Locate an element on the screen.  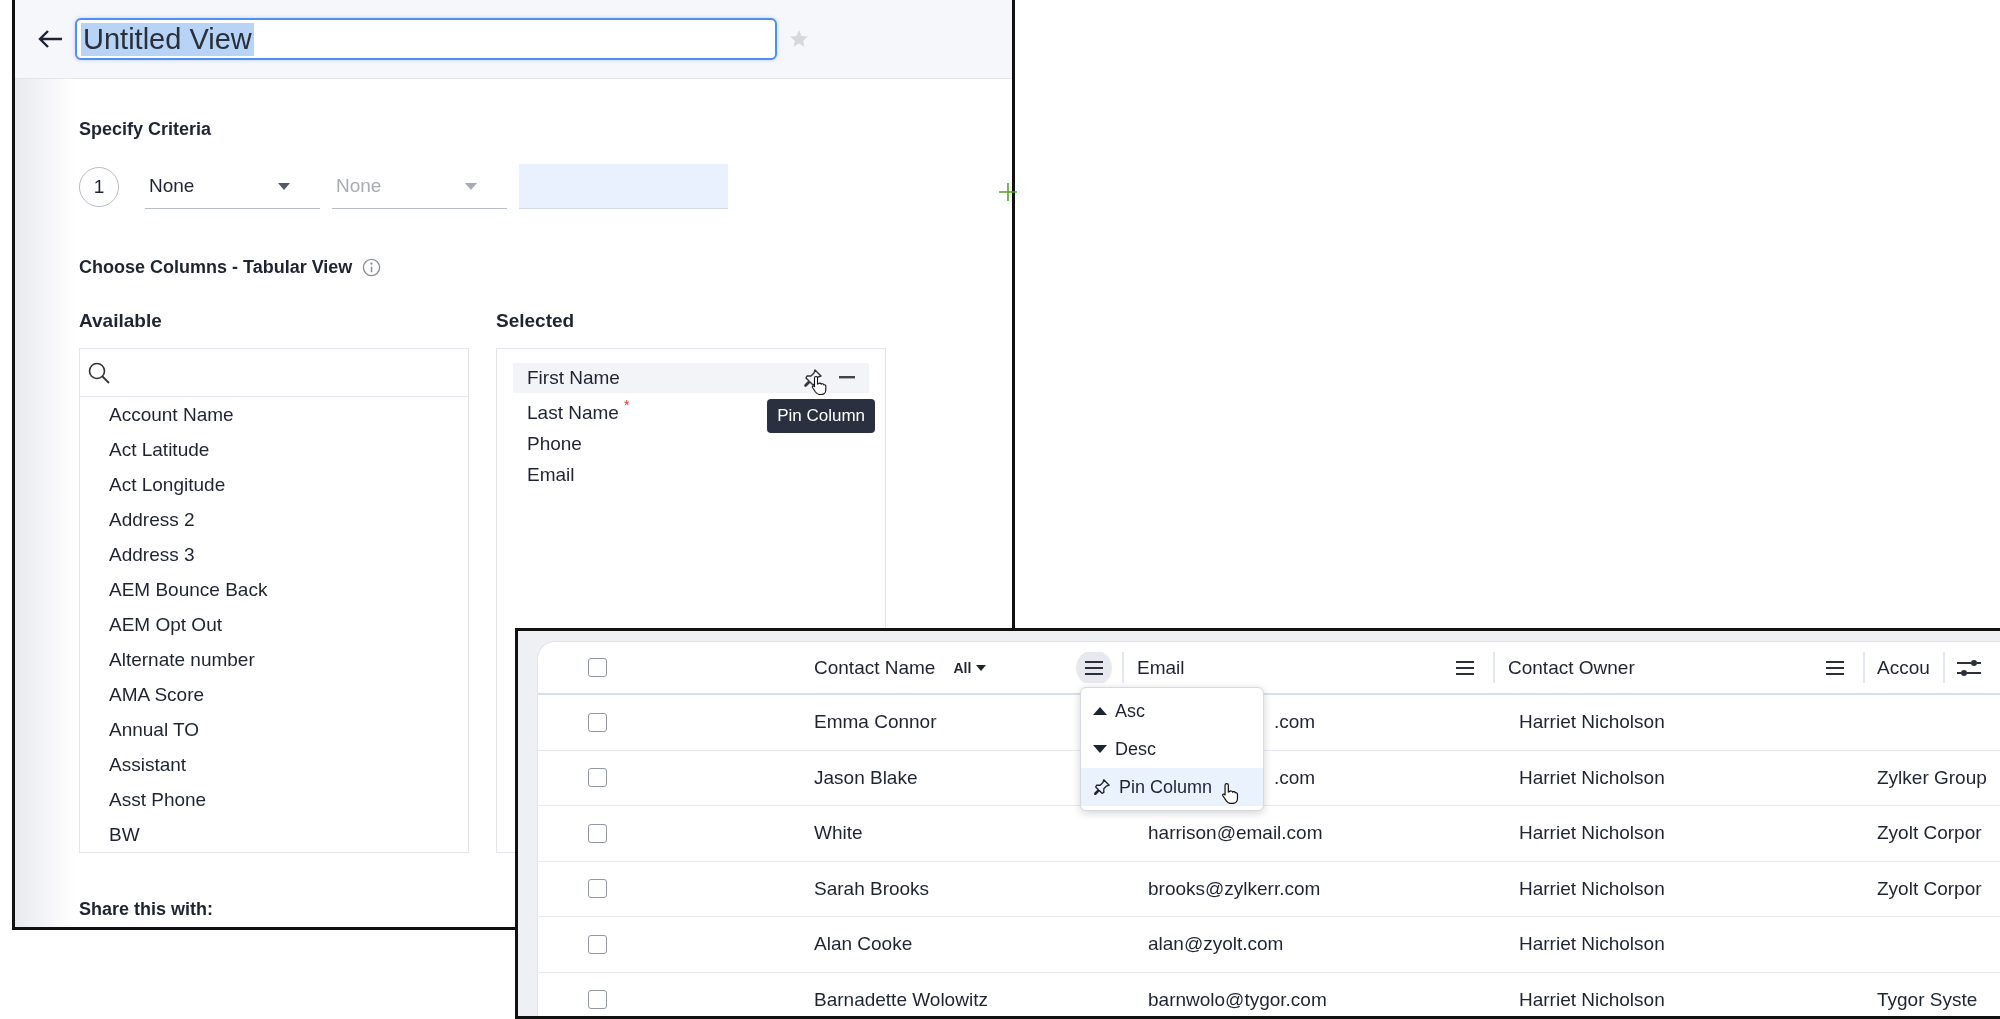
email-cell: harrison@email.com is located at coordinates (1235, 833).